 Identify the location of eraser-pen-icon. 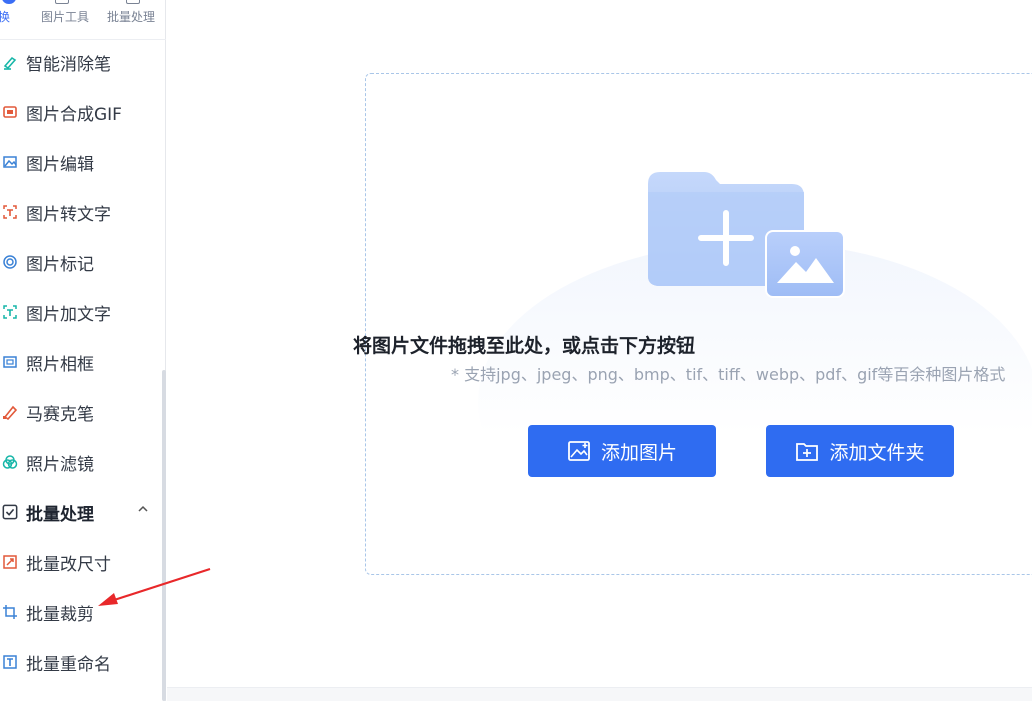
(10, 62).